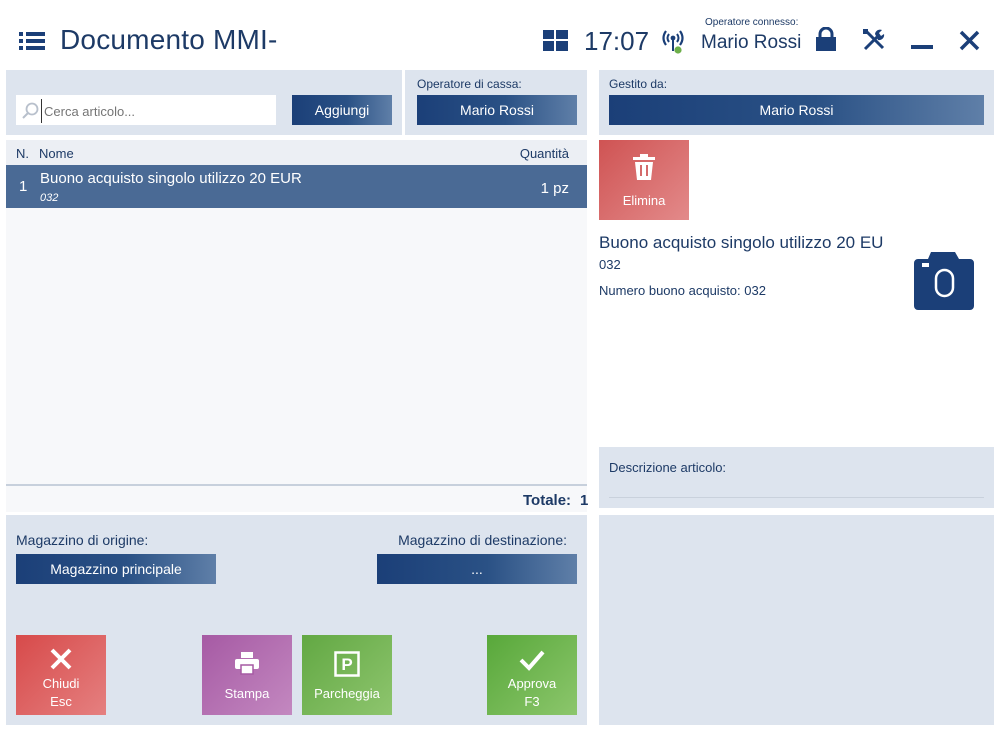 This screenshot has height=731, width=1001. Describe the element at coordinates (796, 497) in the screenshot. I see `description-divider` at that location.